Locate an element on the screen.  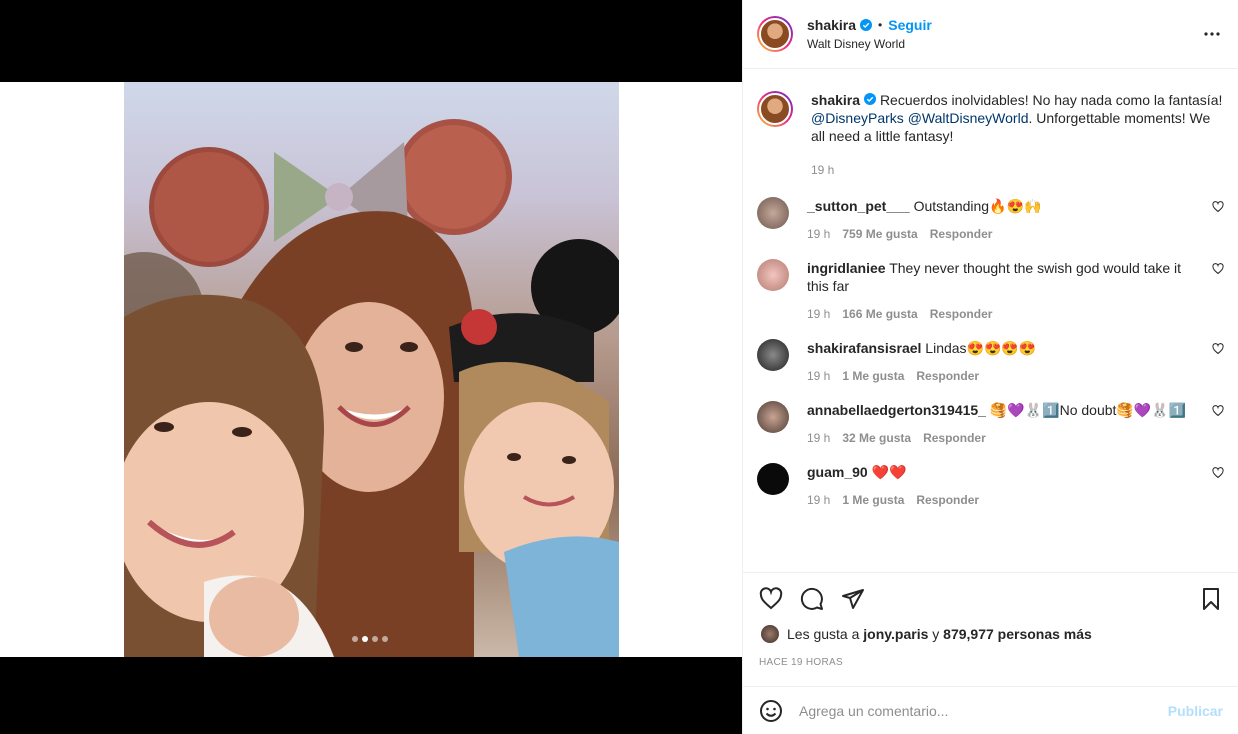
comment-text: Outstanding🔥😍🙌 is located at coordinates (977, 206).